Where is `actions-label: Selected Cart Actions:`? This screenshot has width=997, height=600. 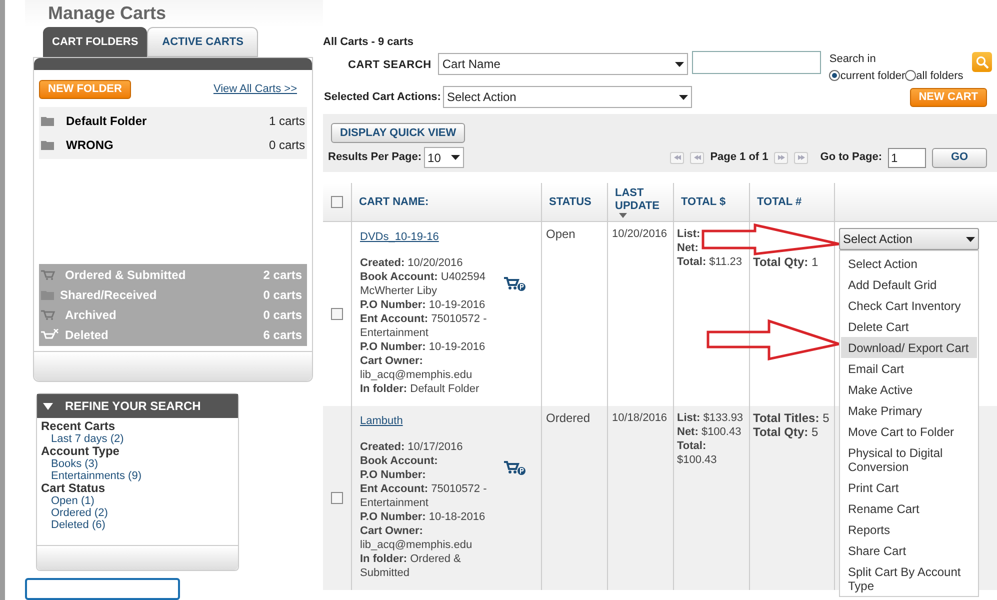 actions-label: Selected Cart Actions: is located at coordinates (382, 97).